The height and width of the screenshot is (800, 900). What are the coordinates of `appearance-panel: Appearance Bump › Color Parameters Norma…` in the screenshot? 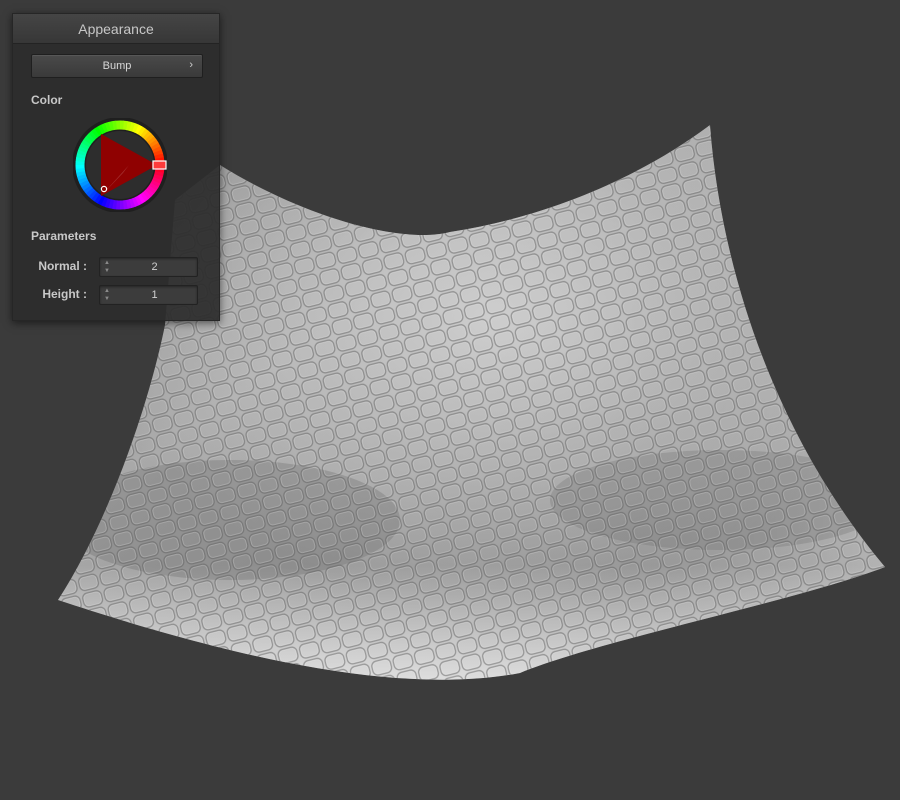 It's located at (116, 167).